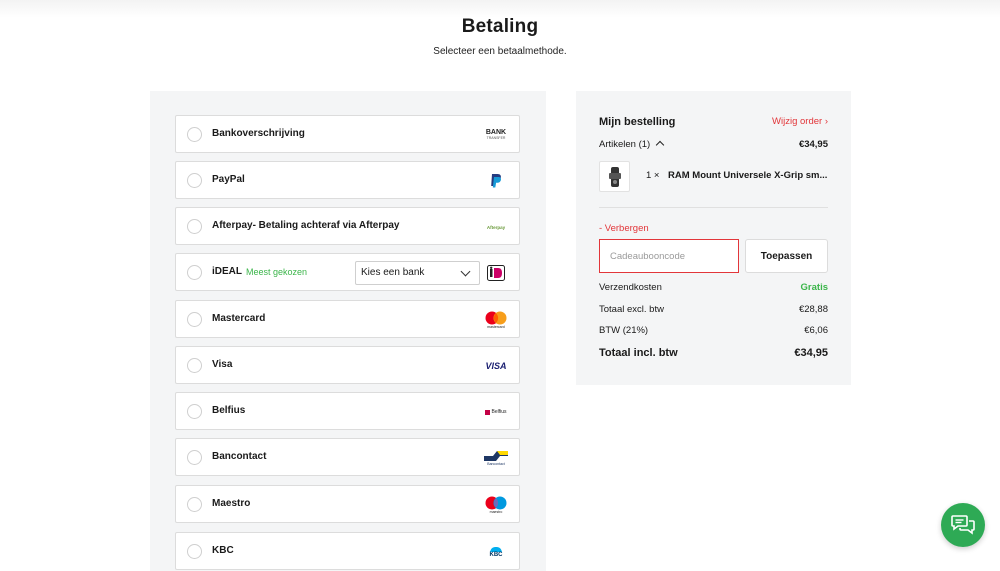 The image size is (1000, 571). I want to click on logo-text: Bancontact, so click(496, 464).